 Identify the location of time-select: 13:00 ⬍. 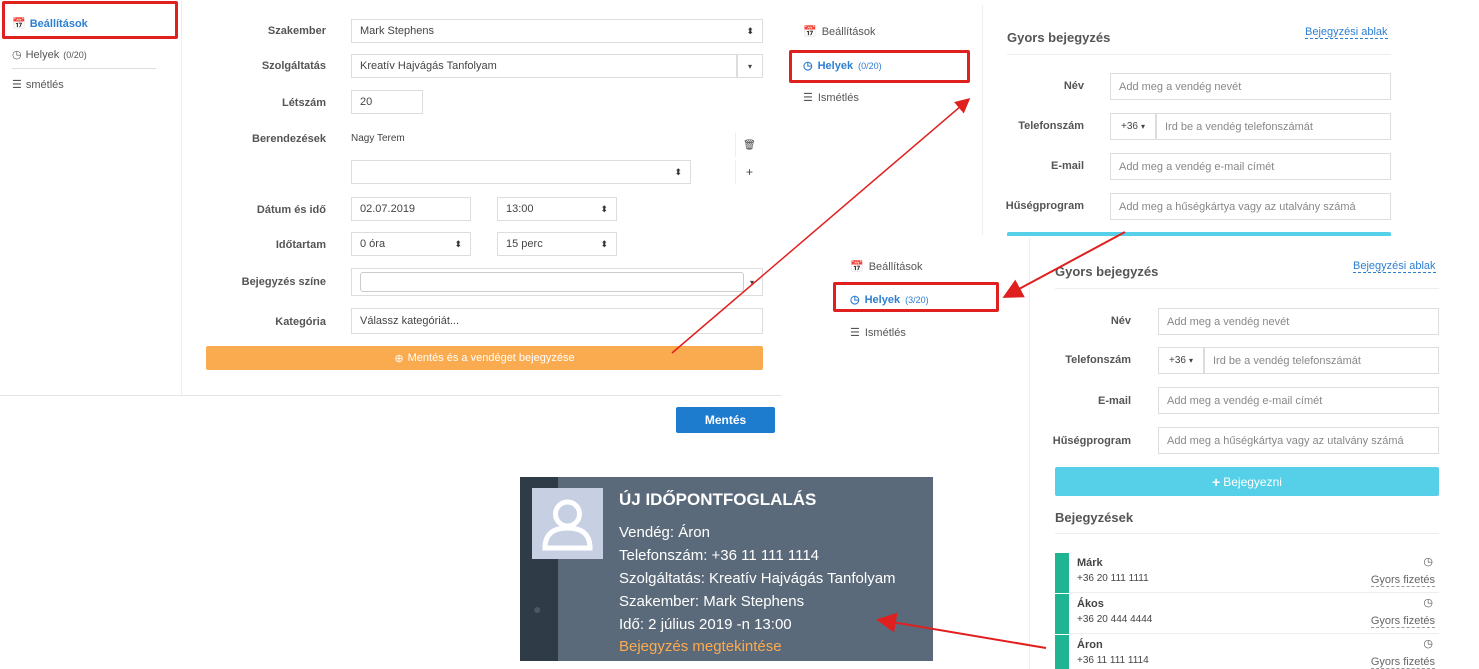
(557, 209).